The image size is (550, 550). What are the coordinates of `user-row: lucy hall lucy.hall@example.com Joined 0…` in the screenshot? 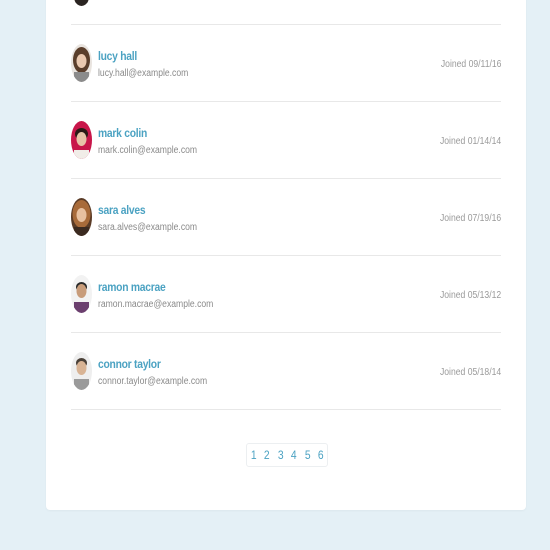 It's located at (286, 63).